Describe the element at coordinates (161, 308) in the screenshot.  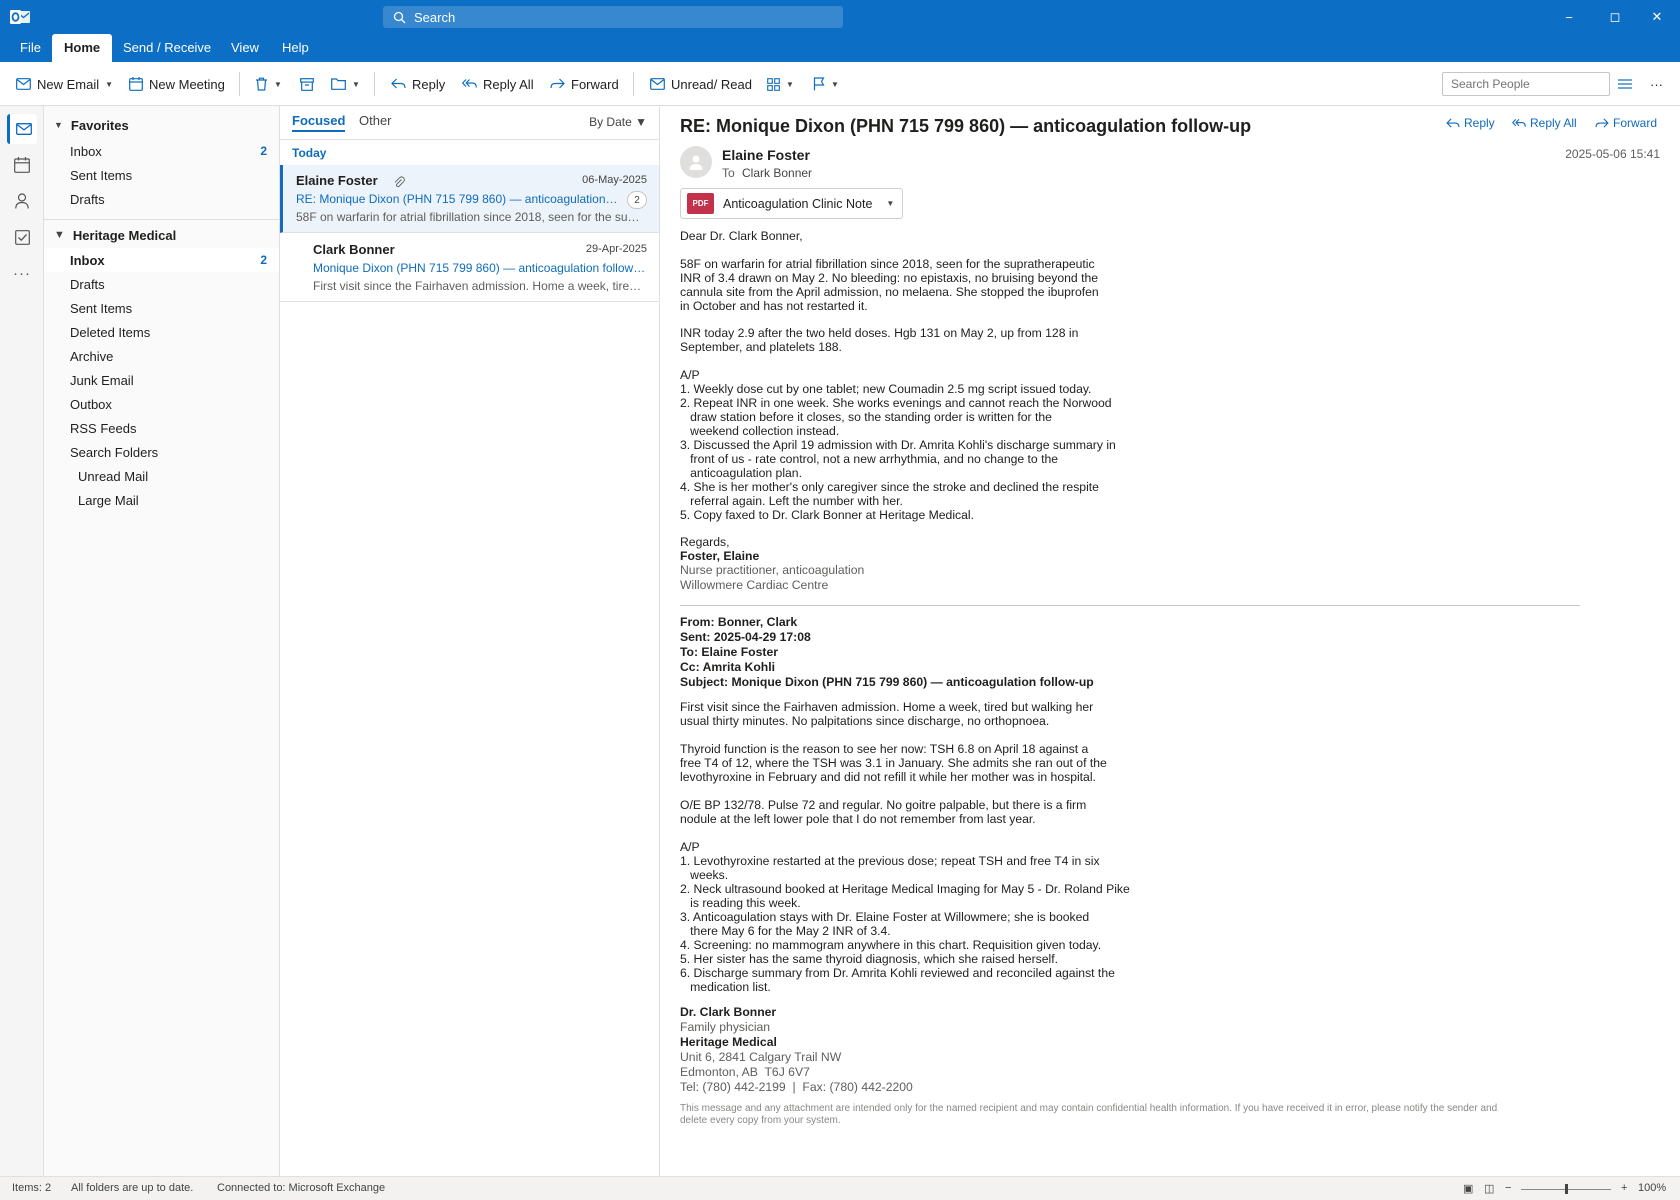
I see `folder-sent-items: Sent Items` at that location.